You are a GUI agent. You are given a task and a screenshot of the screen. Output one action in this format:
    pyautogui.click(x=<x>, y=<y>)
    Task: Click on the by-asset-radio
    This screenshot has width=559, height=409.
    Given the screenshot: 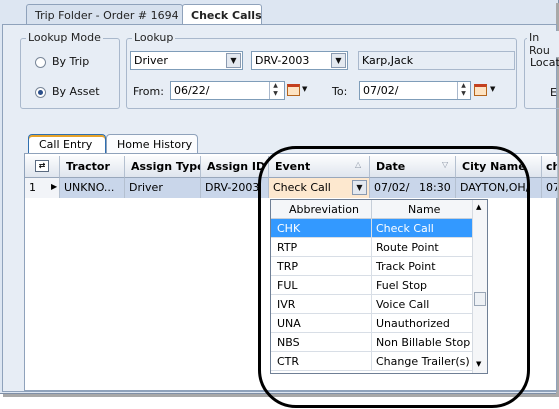 What is the action you would take?
    pyautogui.click(x=40, y=92)
    